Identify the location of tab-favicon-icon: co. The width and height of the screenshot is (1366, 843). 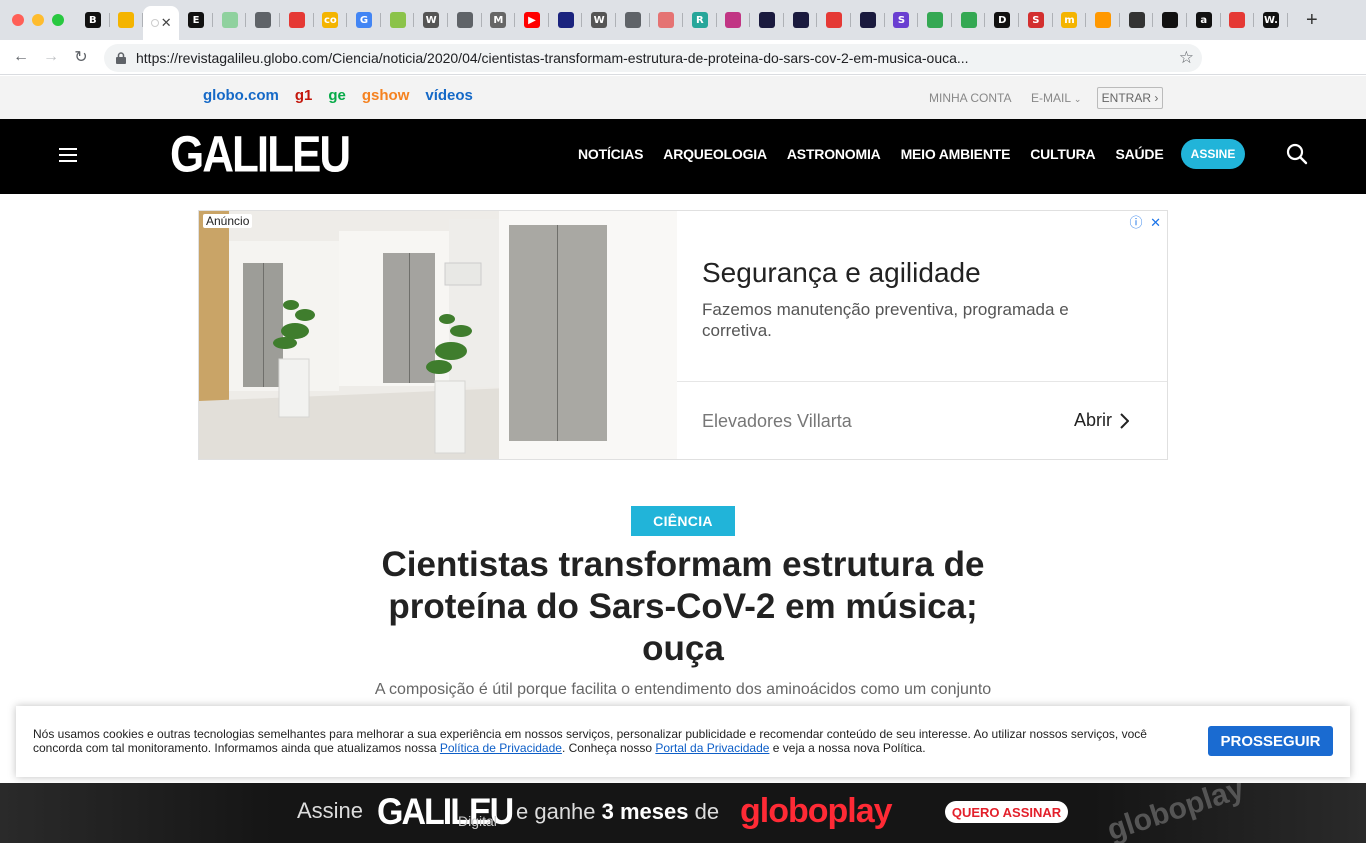
(330, 20).